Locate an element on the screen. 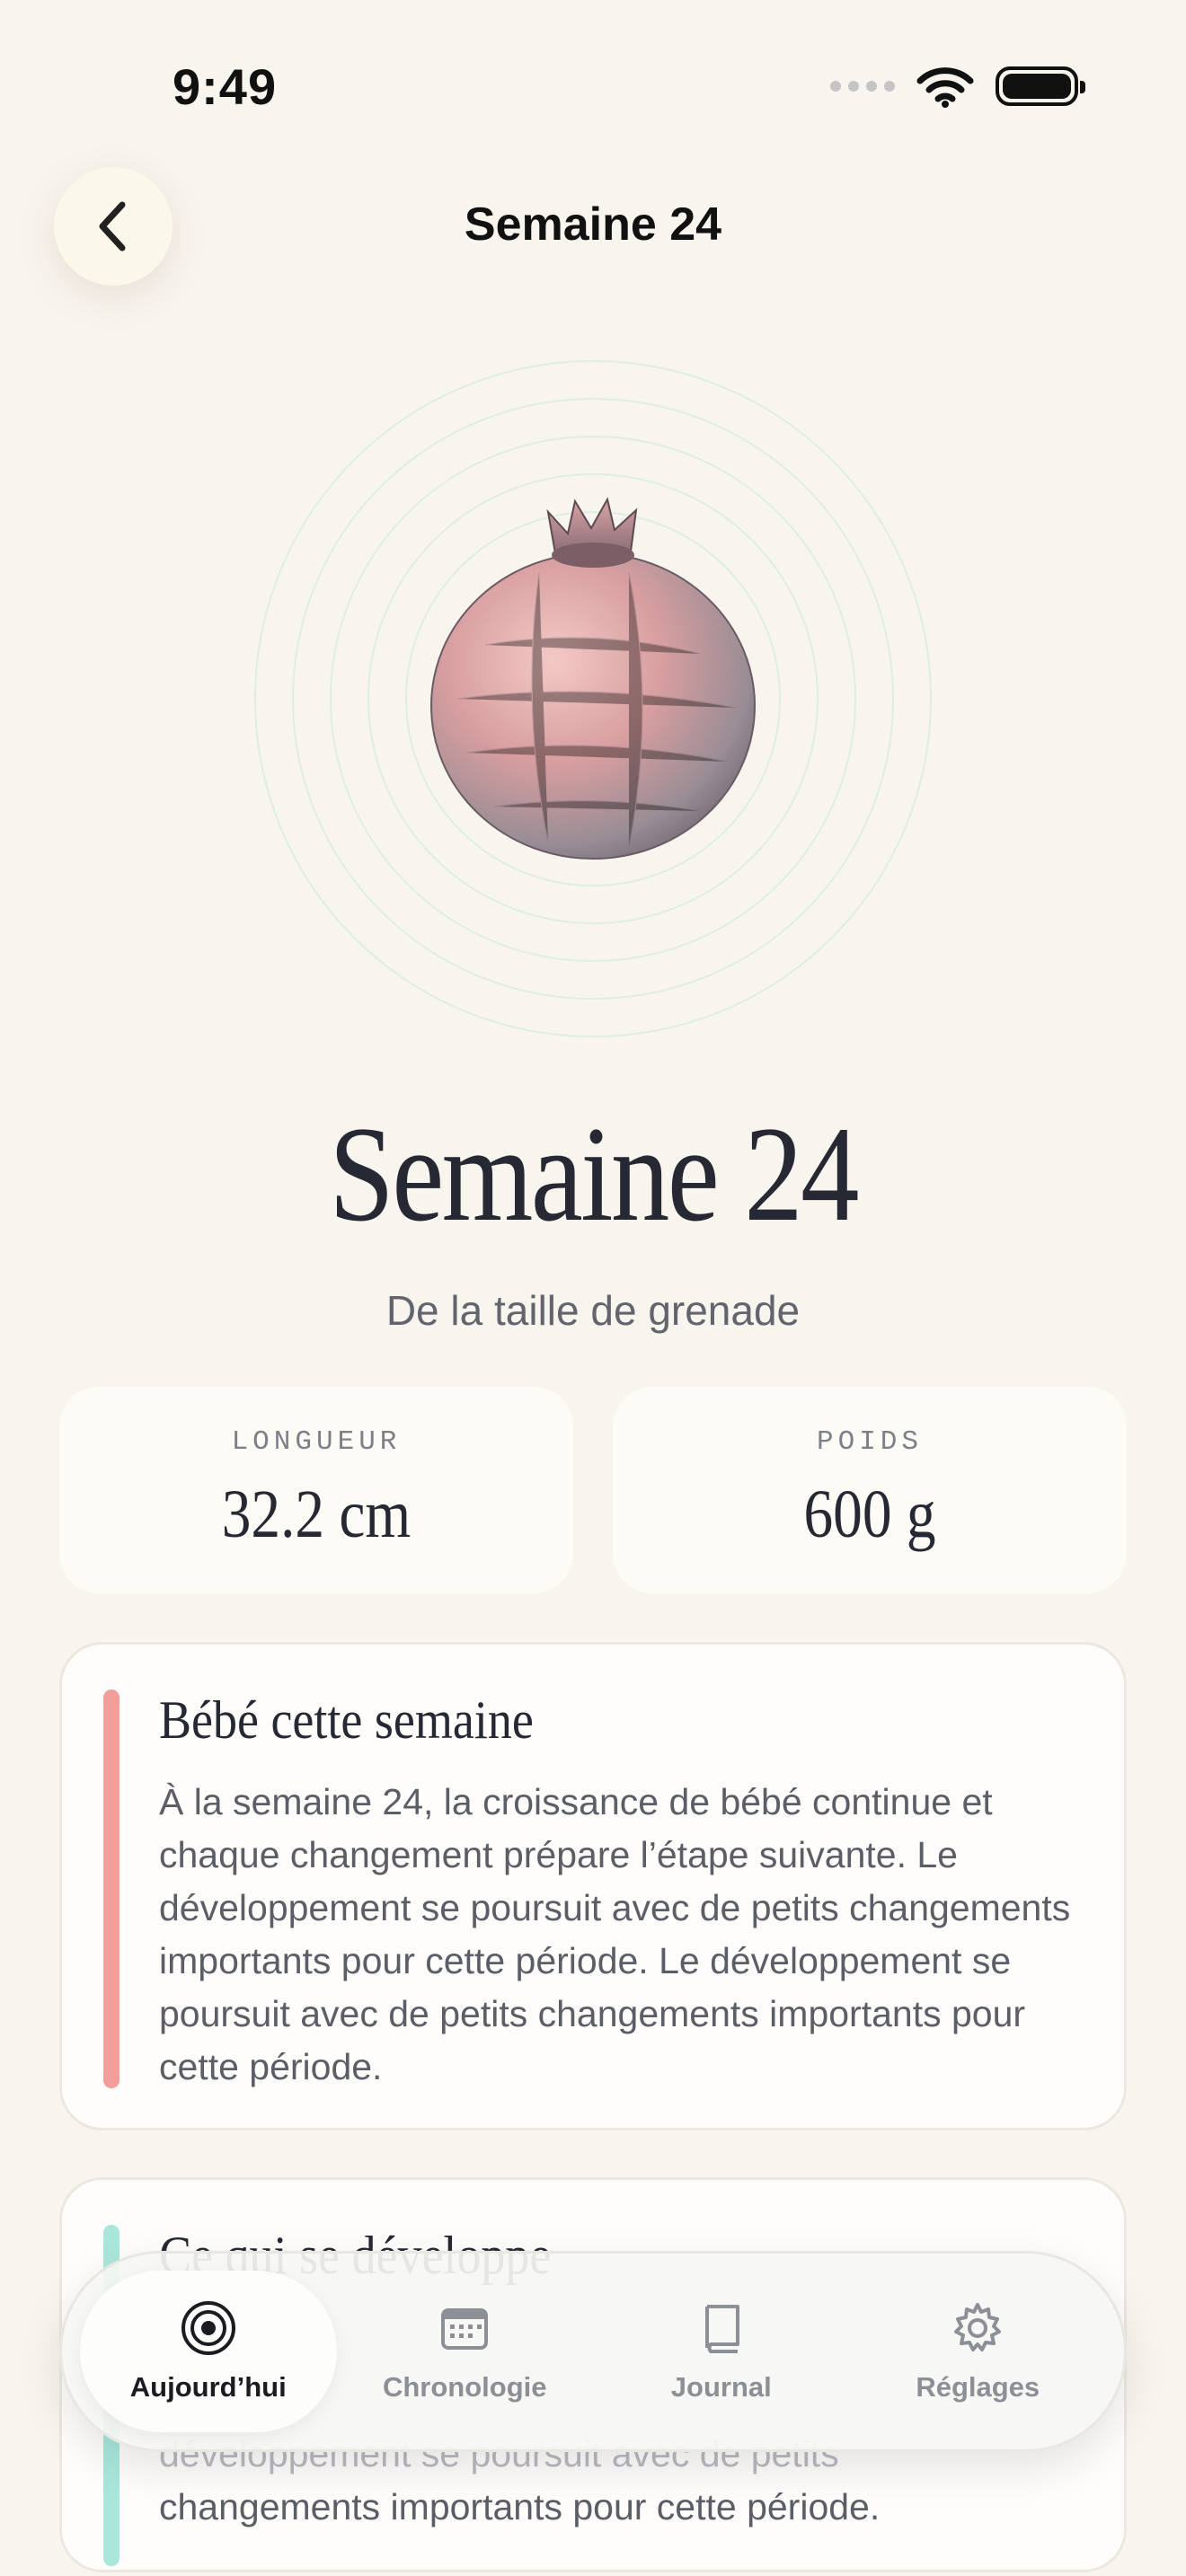  target-icon is located at coordinates (208, 2328).